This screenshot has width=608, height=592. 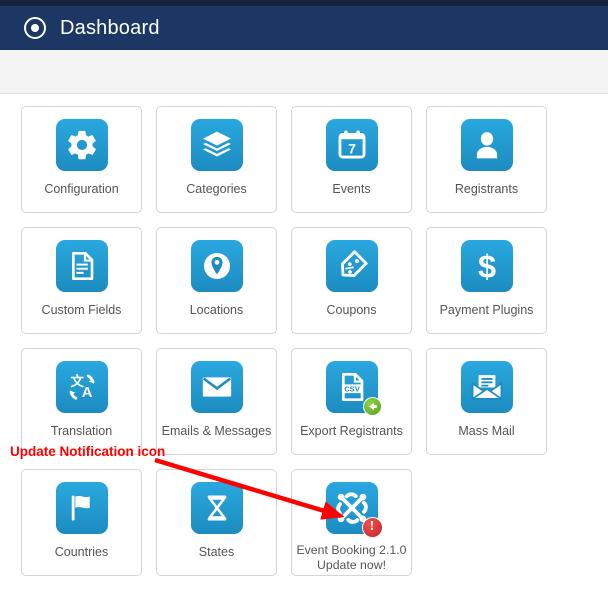 I want to click on tile-coupons: Coupons, so click(x=351, y=280).